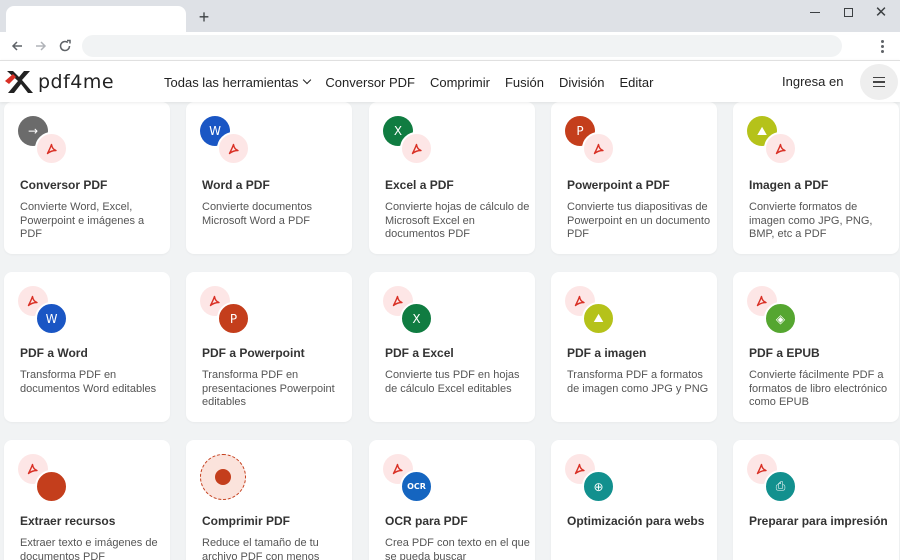 The image size is (900, 560). I want to click on nav-label: Editar, so click(636, 82).